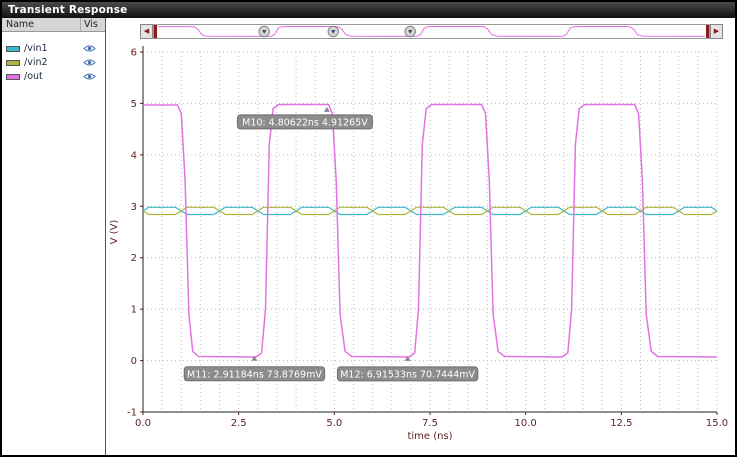 The height and width of the screenshot is (457, 737). What do you see at coordinates (407, 374) in the screenshot?
I see `marker-label-text: M12: 6.91533ns 70.7444mV` at bounding box center [407, 374].